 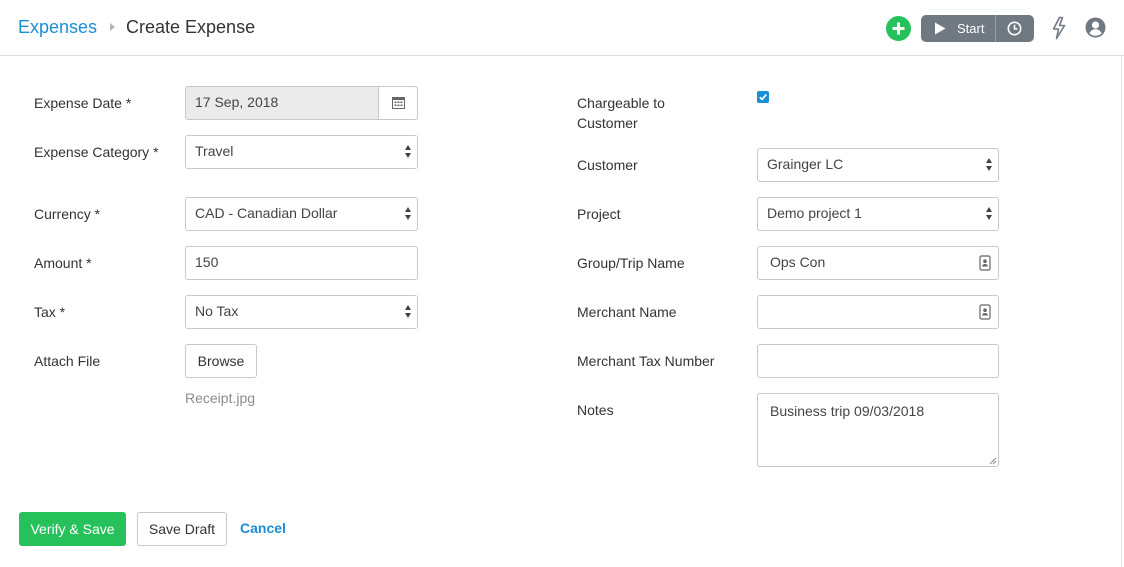 I want to click on project-label: Project, so click(x=599, y=214).